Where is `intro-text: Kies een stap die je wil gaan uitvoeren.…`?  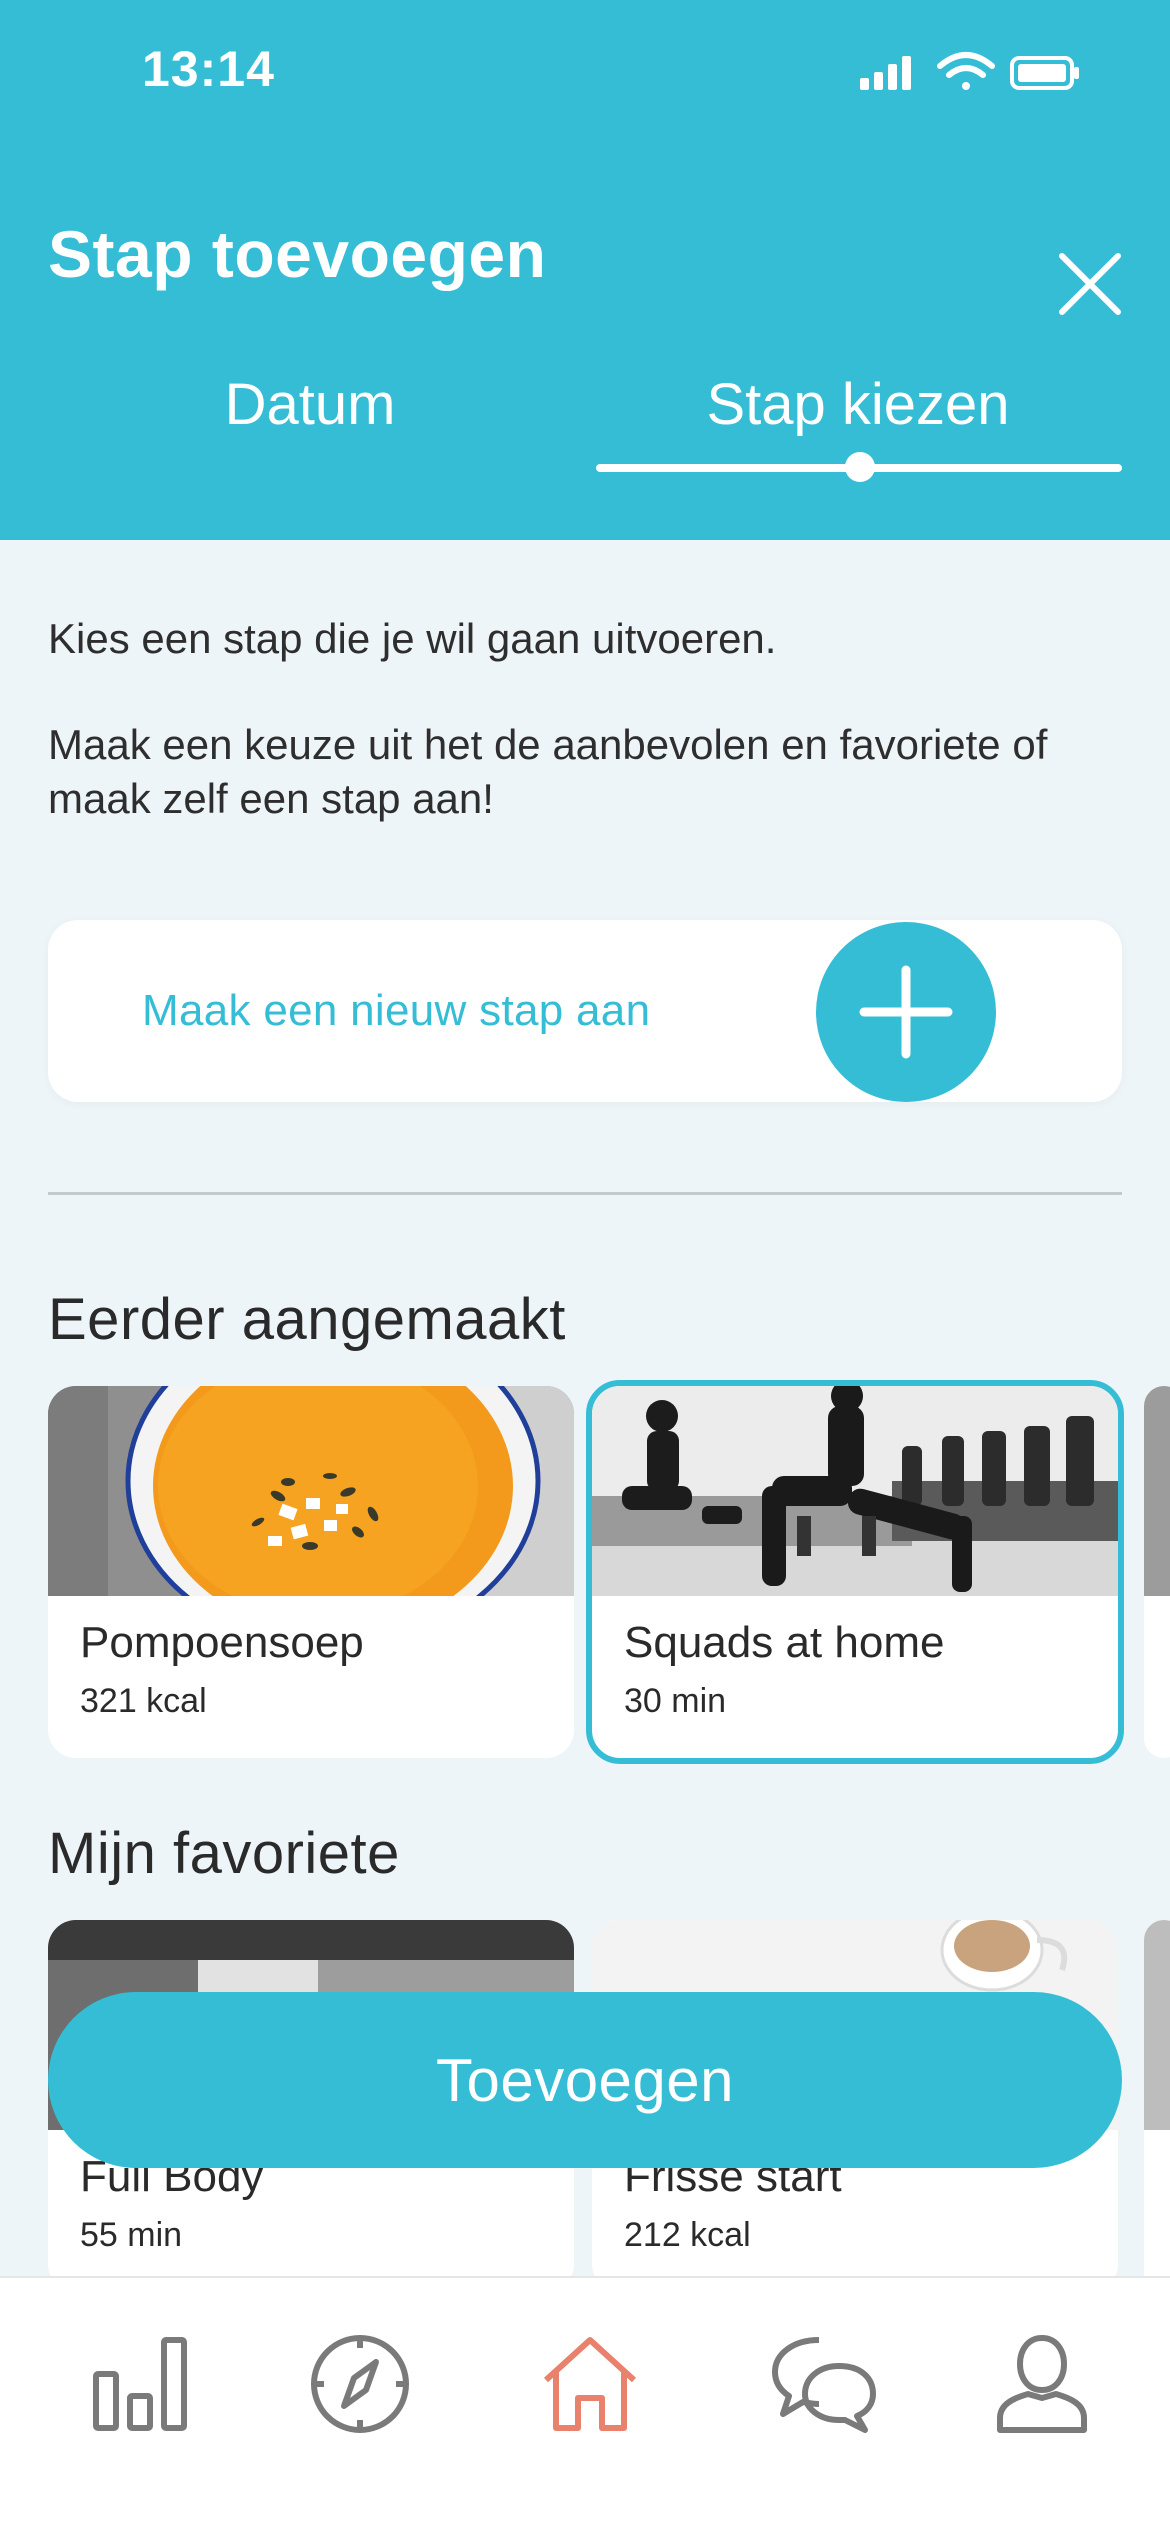 intro-text: Kies een stap die je wil gaan uitvoeren.… is located at coordinates (583, 719).